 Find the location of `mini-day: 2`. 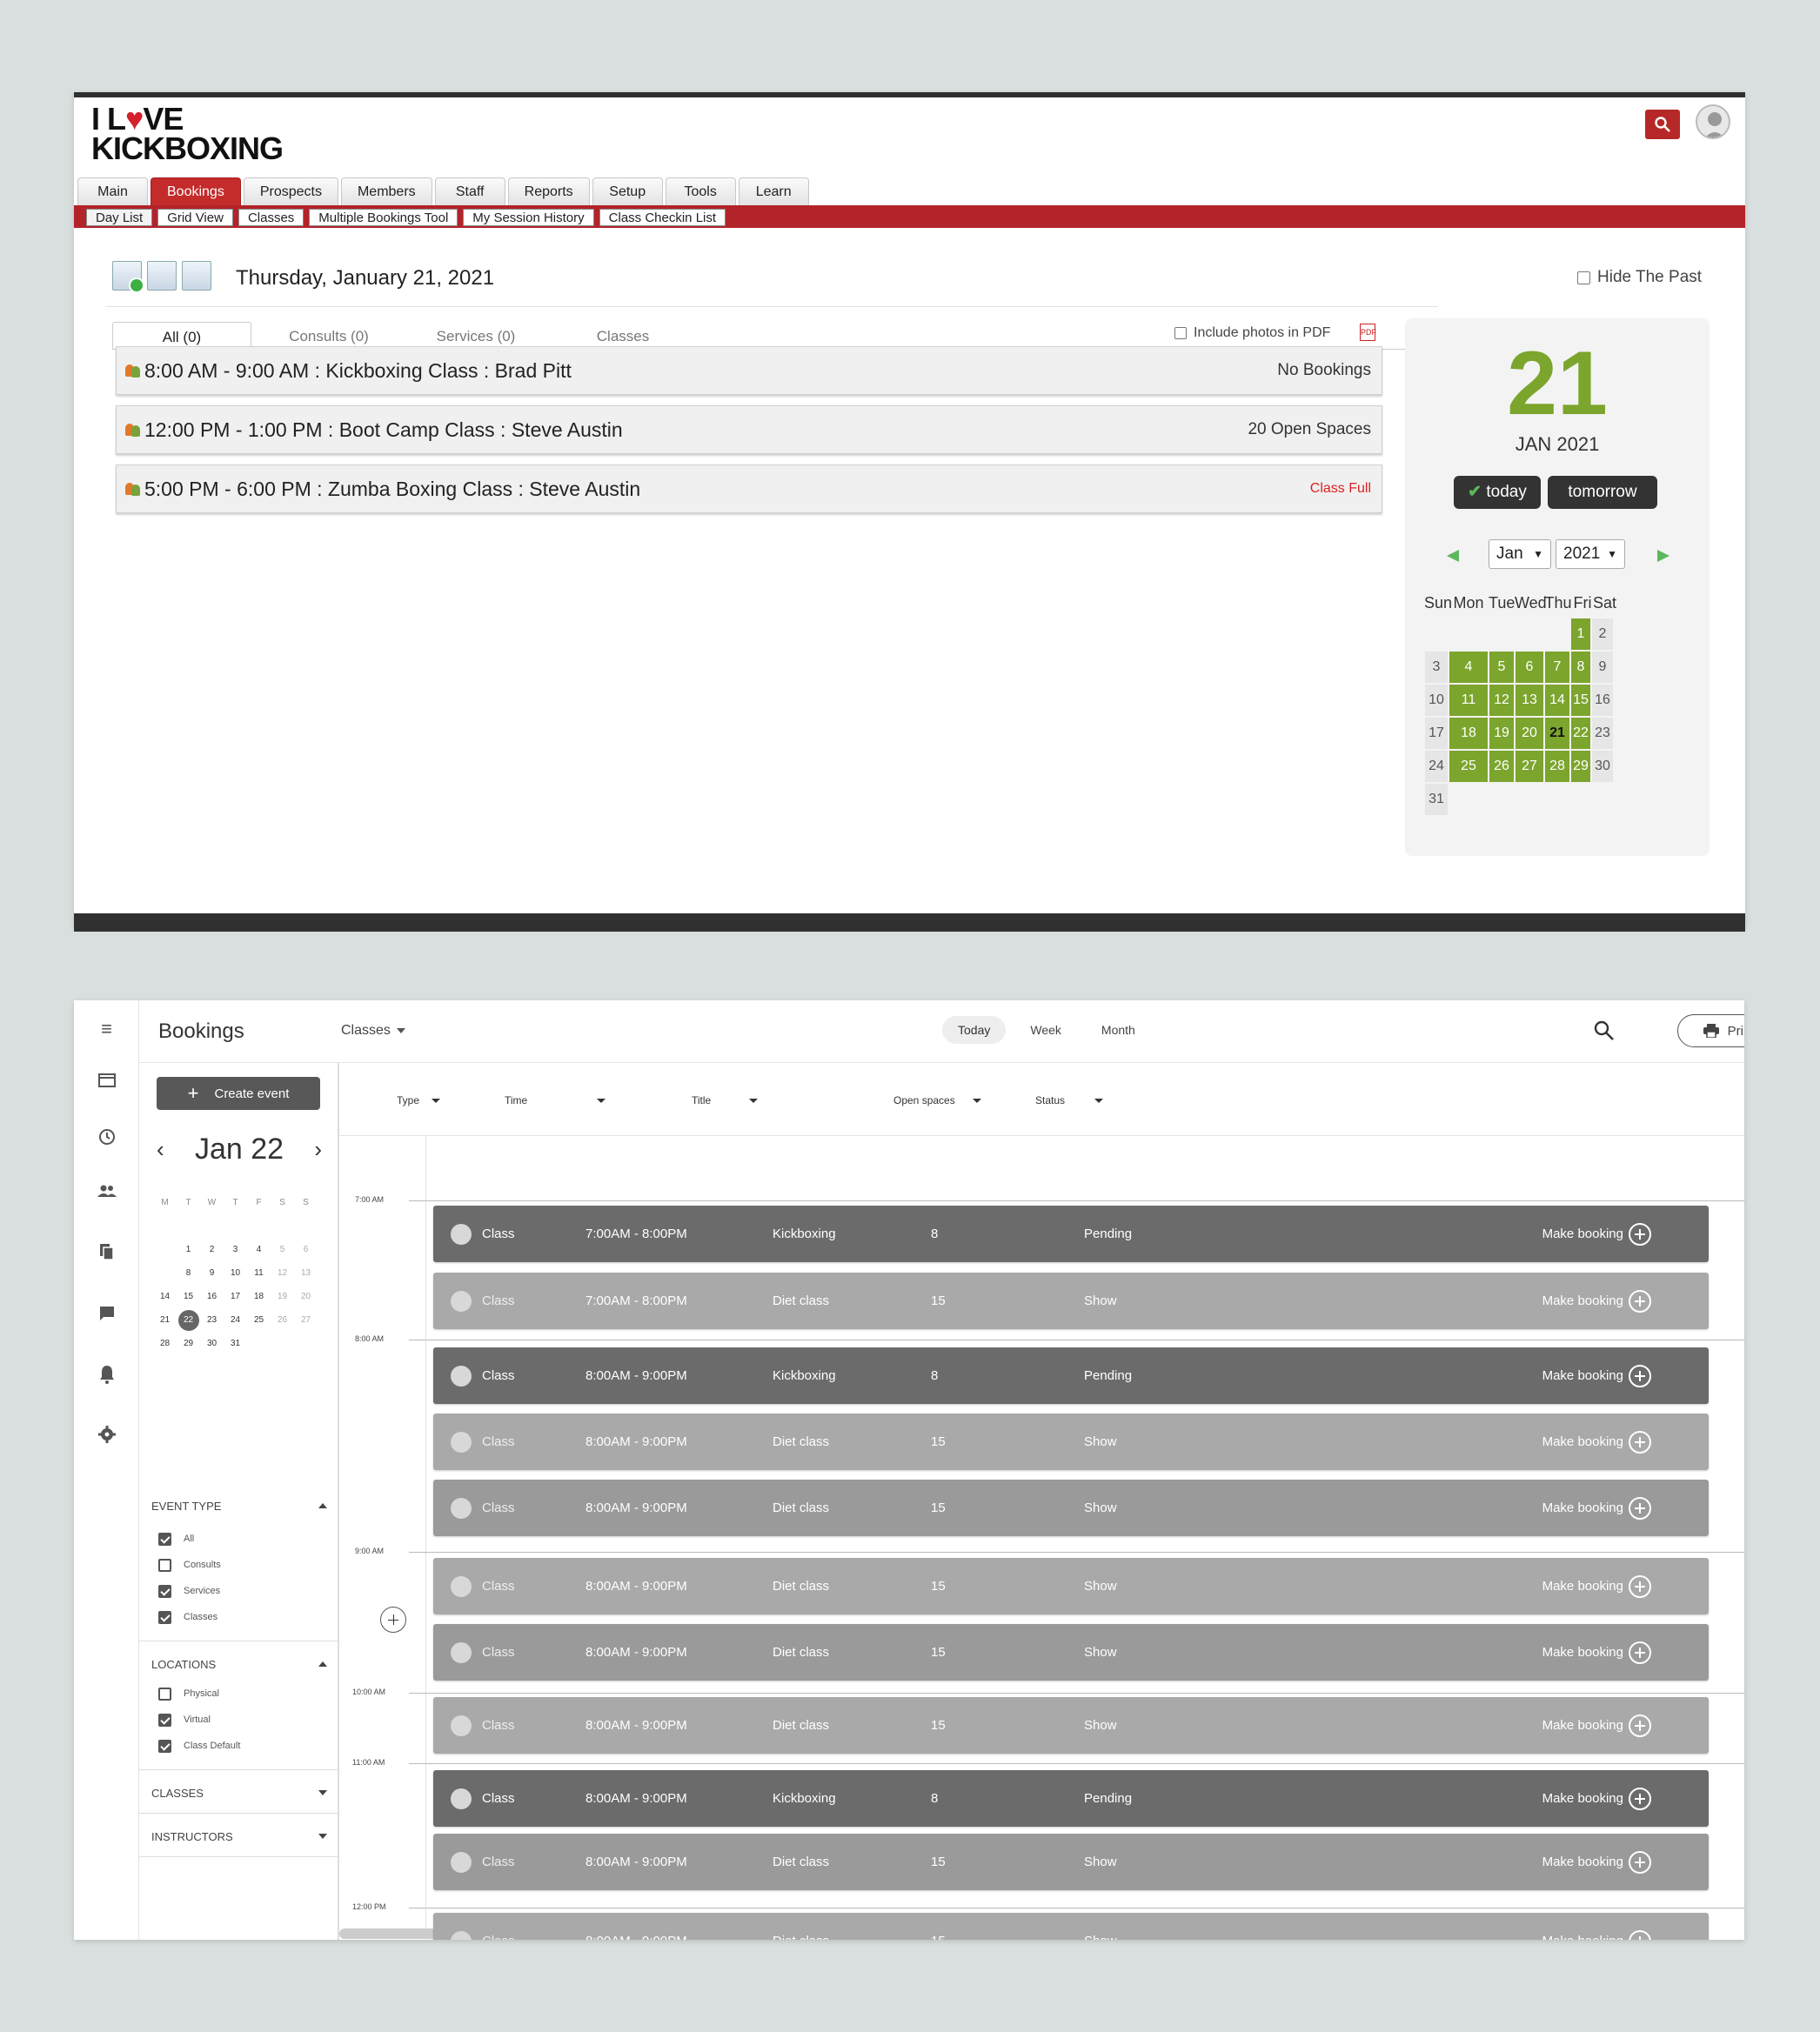

mini-day: 2 is located at coordinates (212, 1250).